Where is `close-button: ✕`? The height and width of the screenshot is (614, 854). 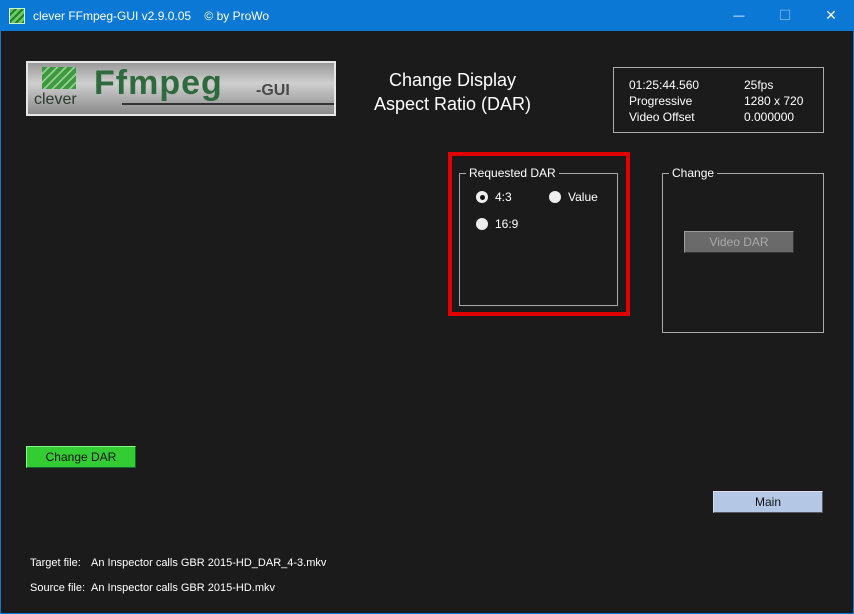 close-button: ✕ is located at coordinates (831, 15).